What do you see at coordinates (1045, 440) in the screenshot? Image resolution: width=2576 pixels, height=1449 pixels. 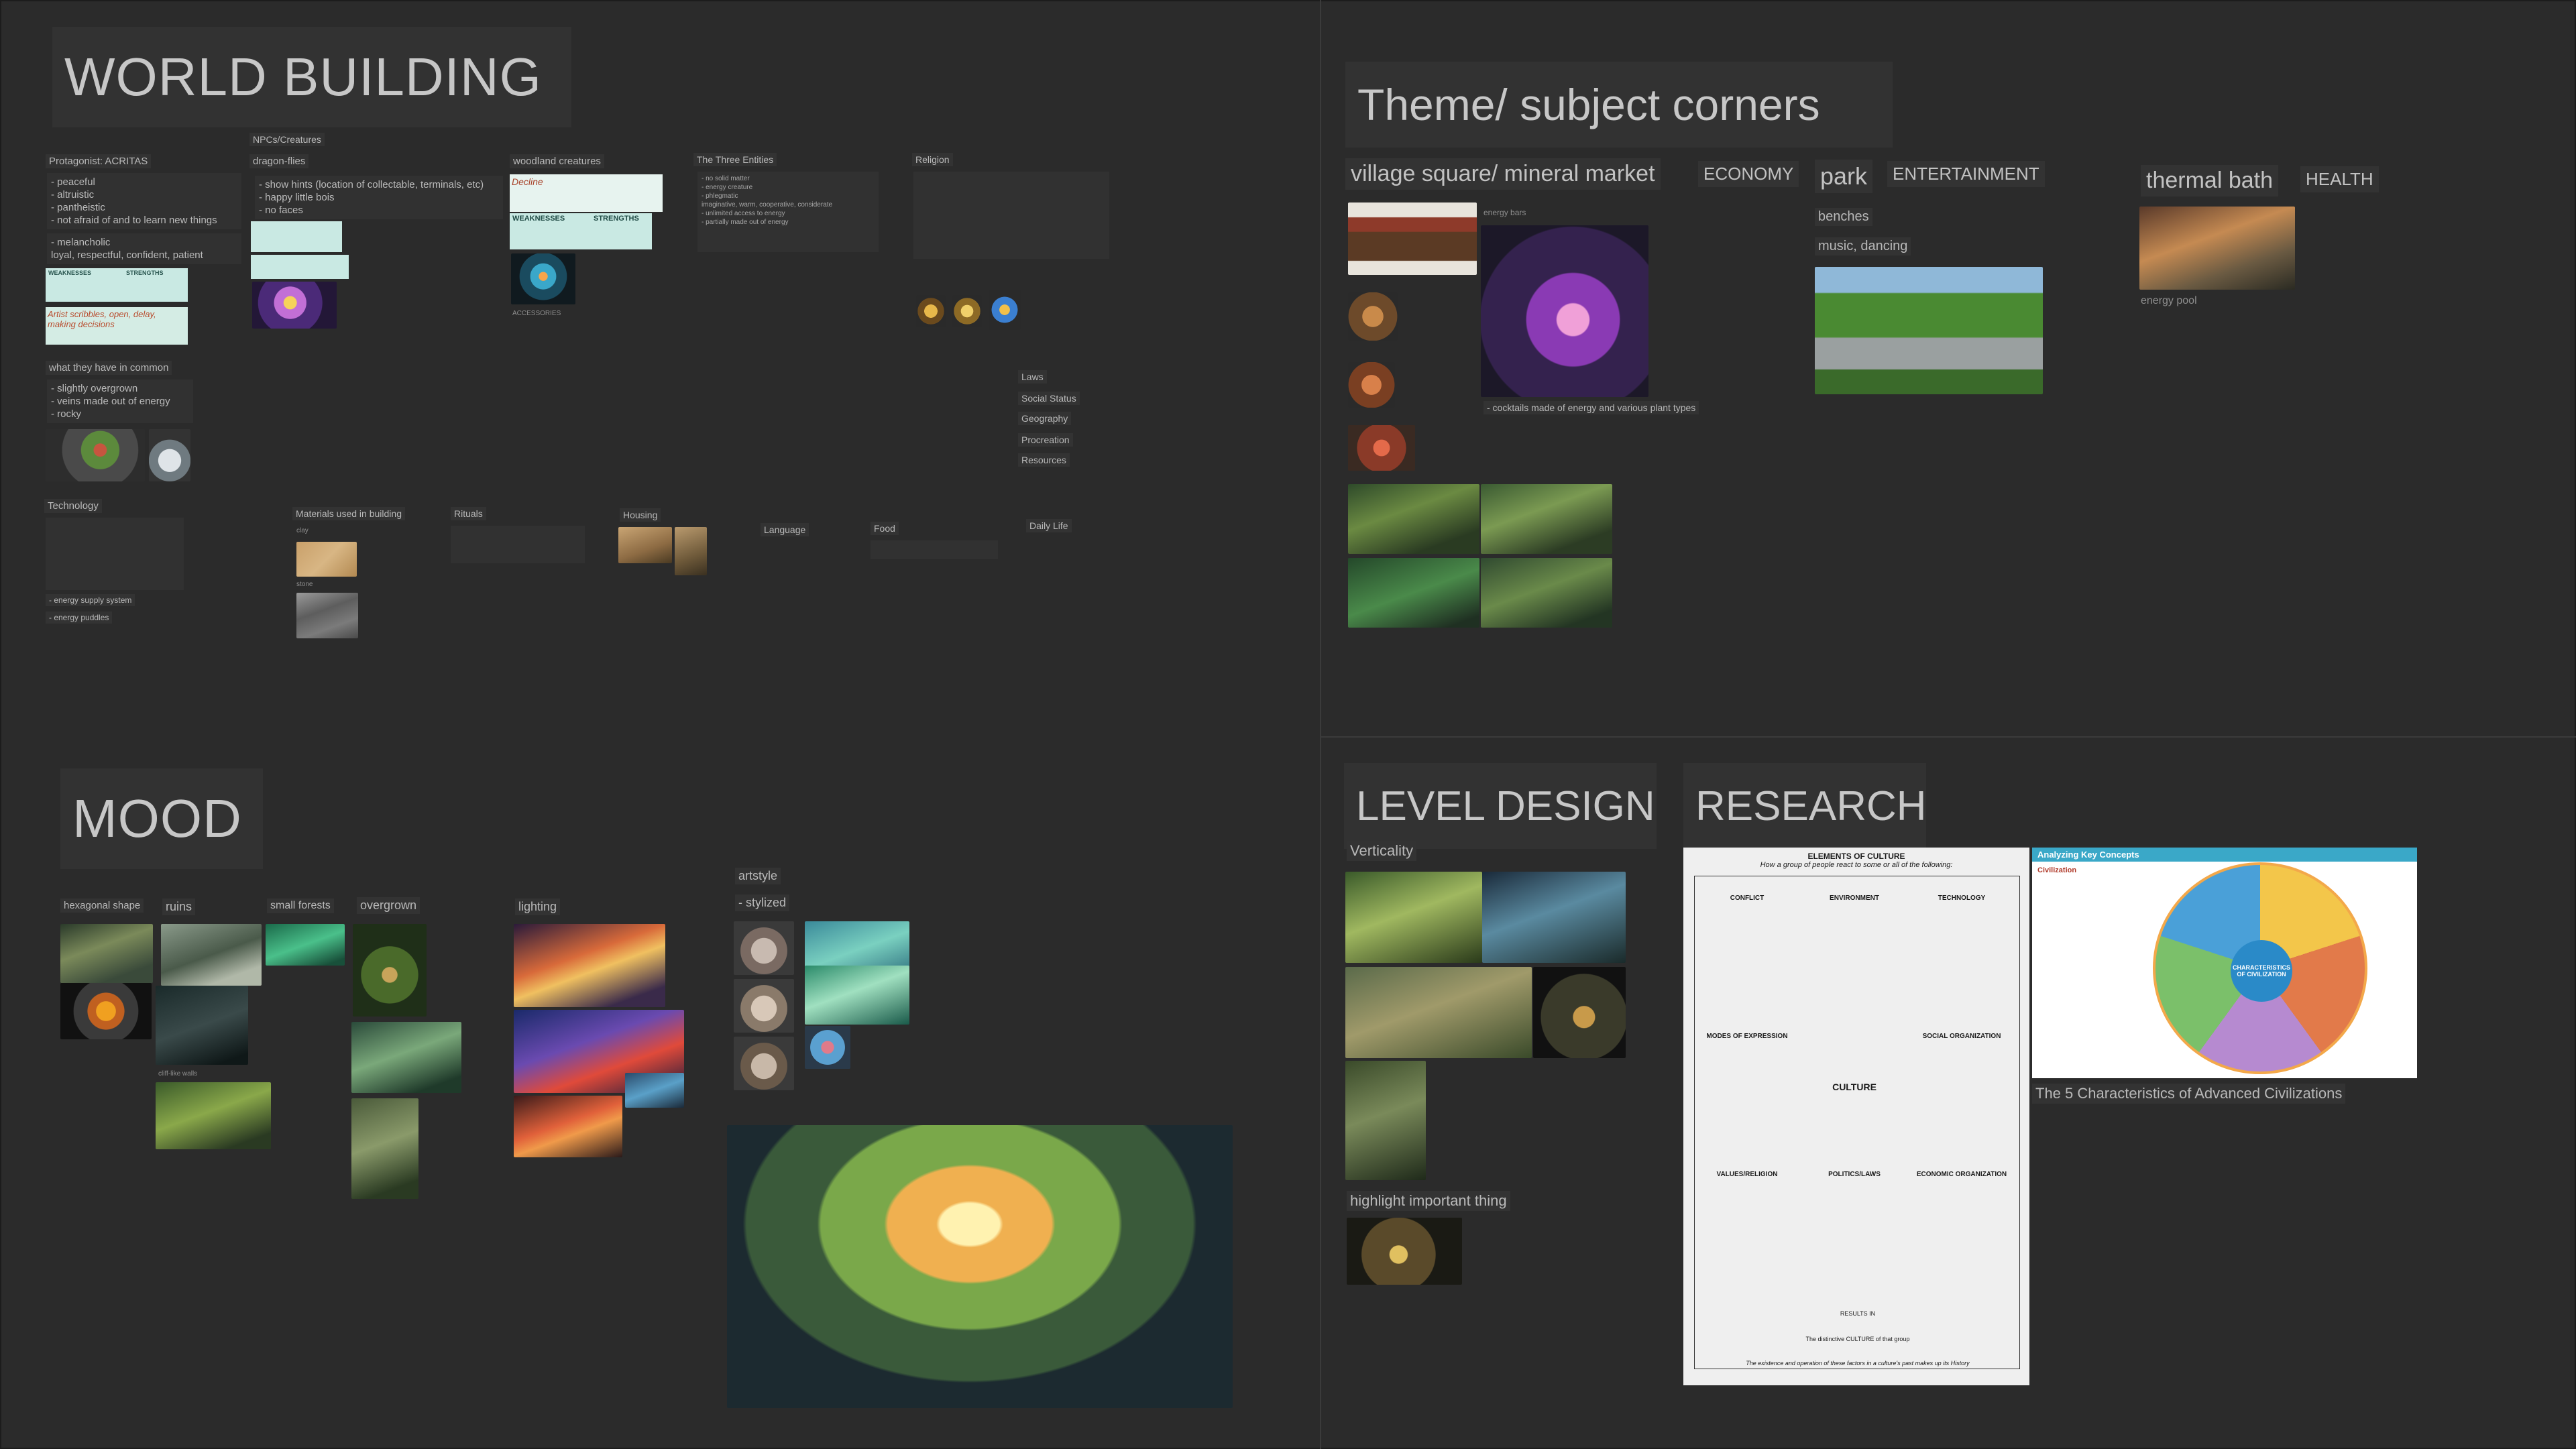 I see `topic-procreation: Procreation` at bounding box center [1045, 440].